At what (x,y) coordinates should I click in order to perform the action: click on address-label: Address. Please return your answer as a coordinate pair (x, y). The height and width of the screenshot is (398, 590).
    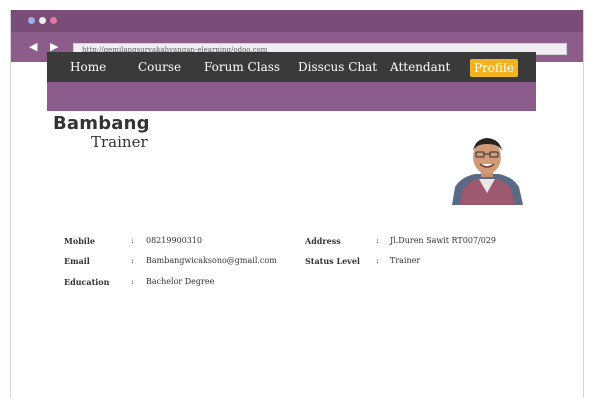
    Looking at the image, I should click on (323, 241).